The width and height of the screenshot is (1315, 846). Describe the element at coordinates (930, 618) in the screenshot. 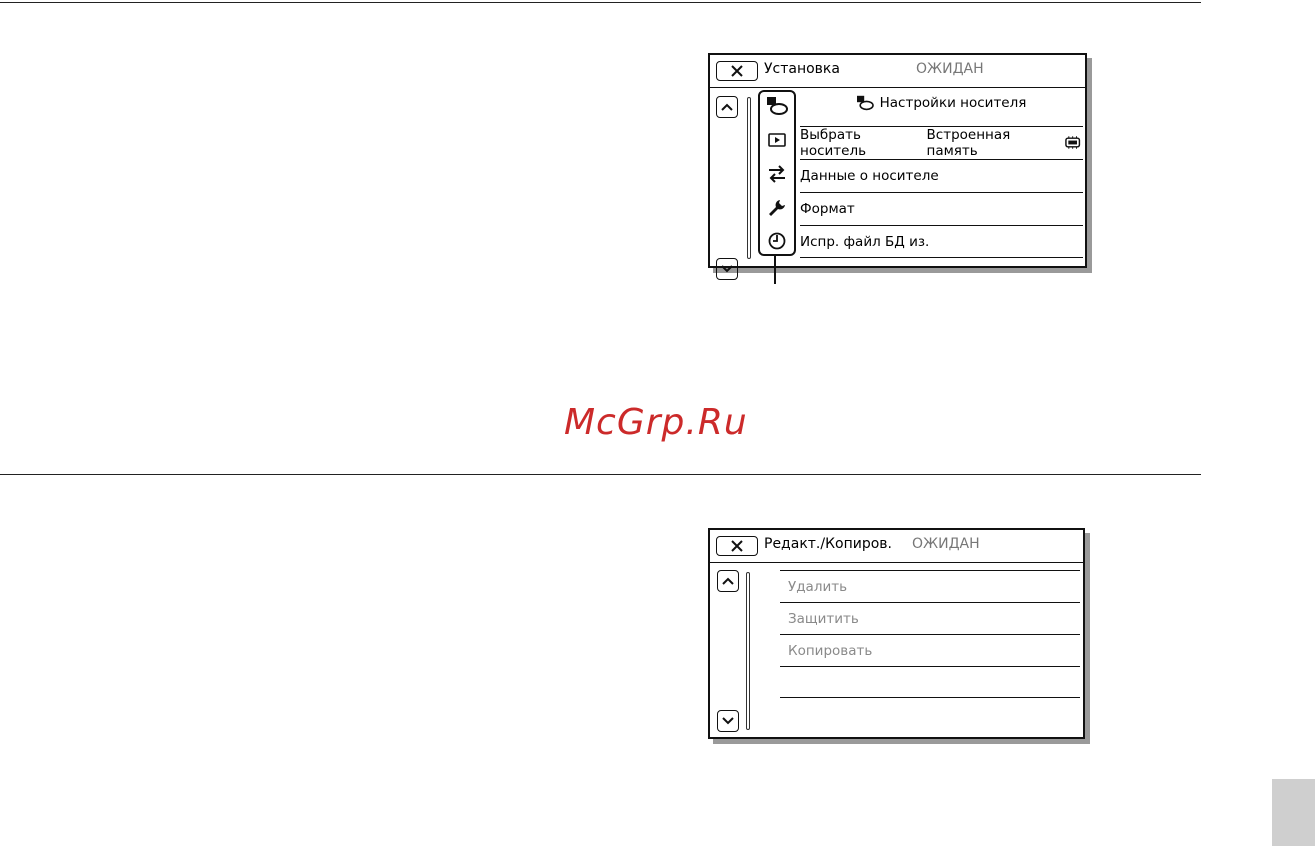

I see `menu-item-protect: Защитить` at that location.